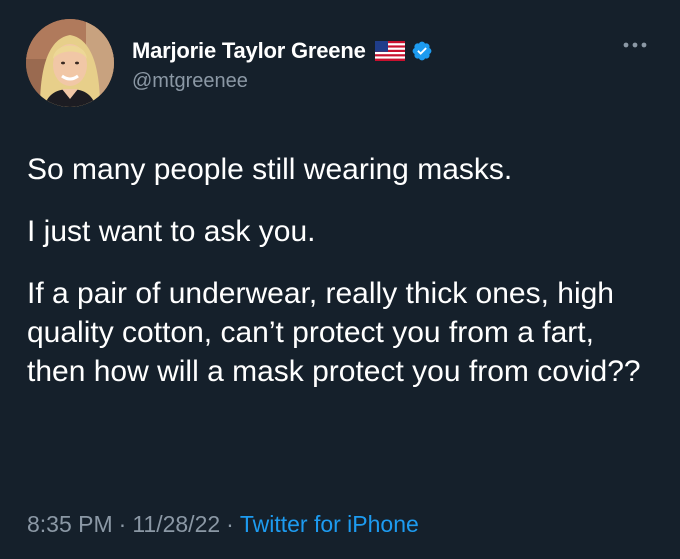  Describe the element at coordinates (329, 524) in the screenshot. I see `tweet-source-link: Twitter for iPhone` at that location.